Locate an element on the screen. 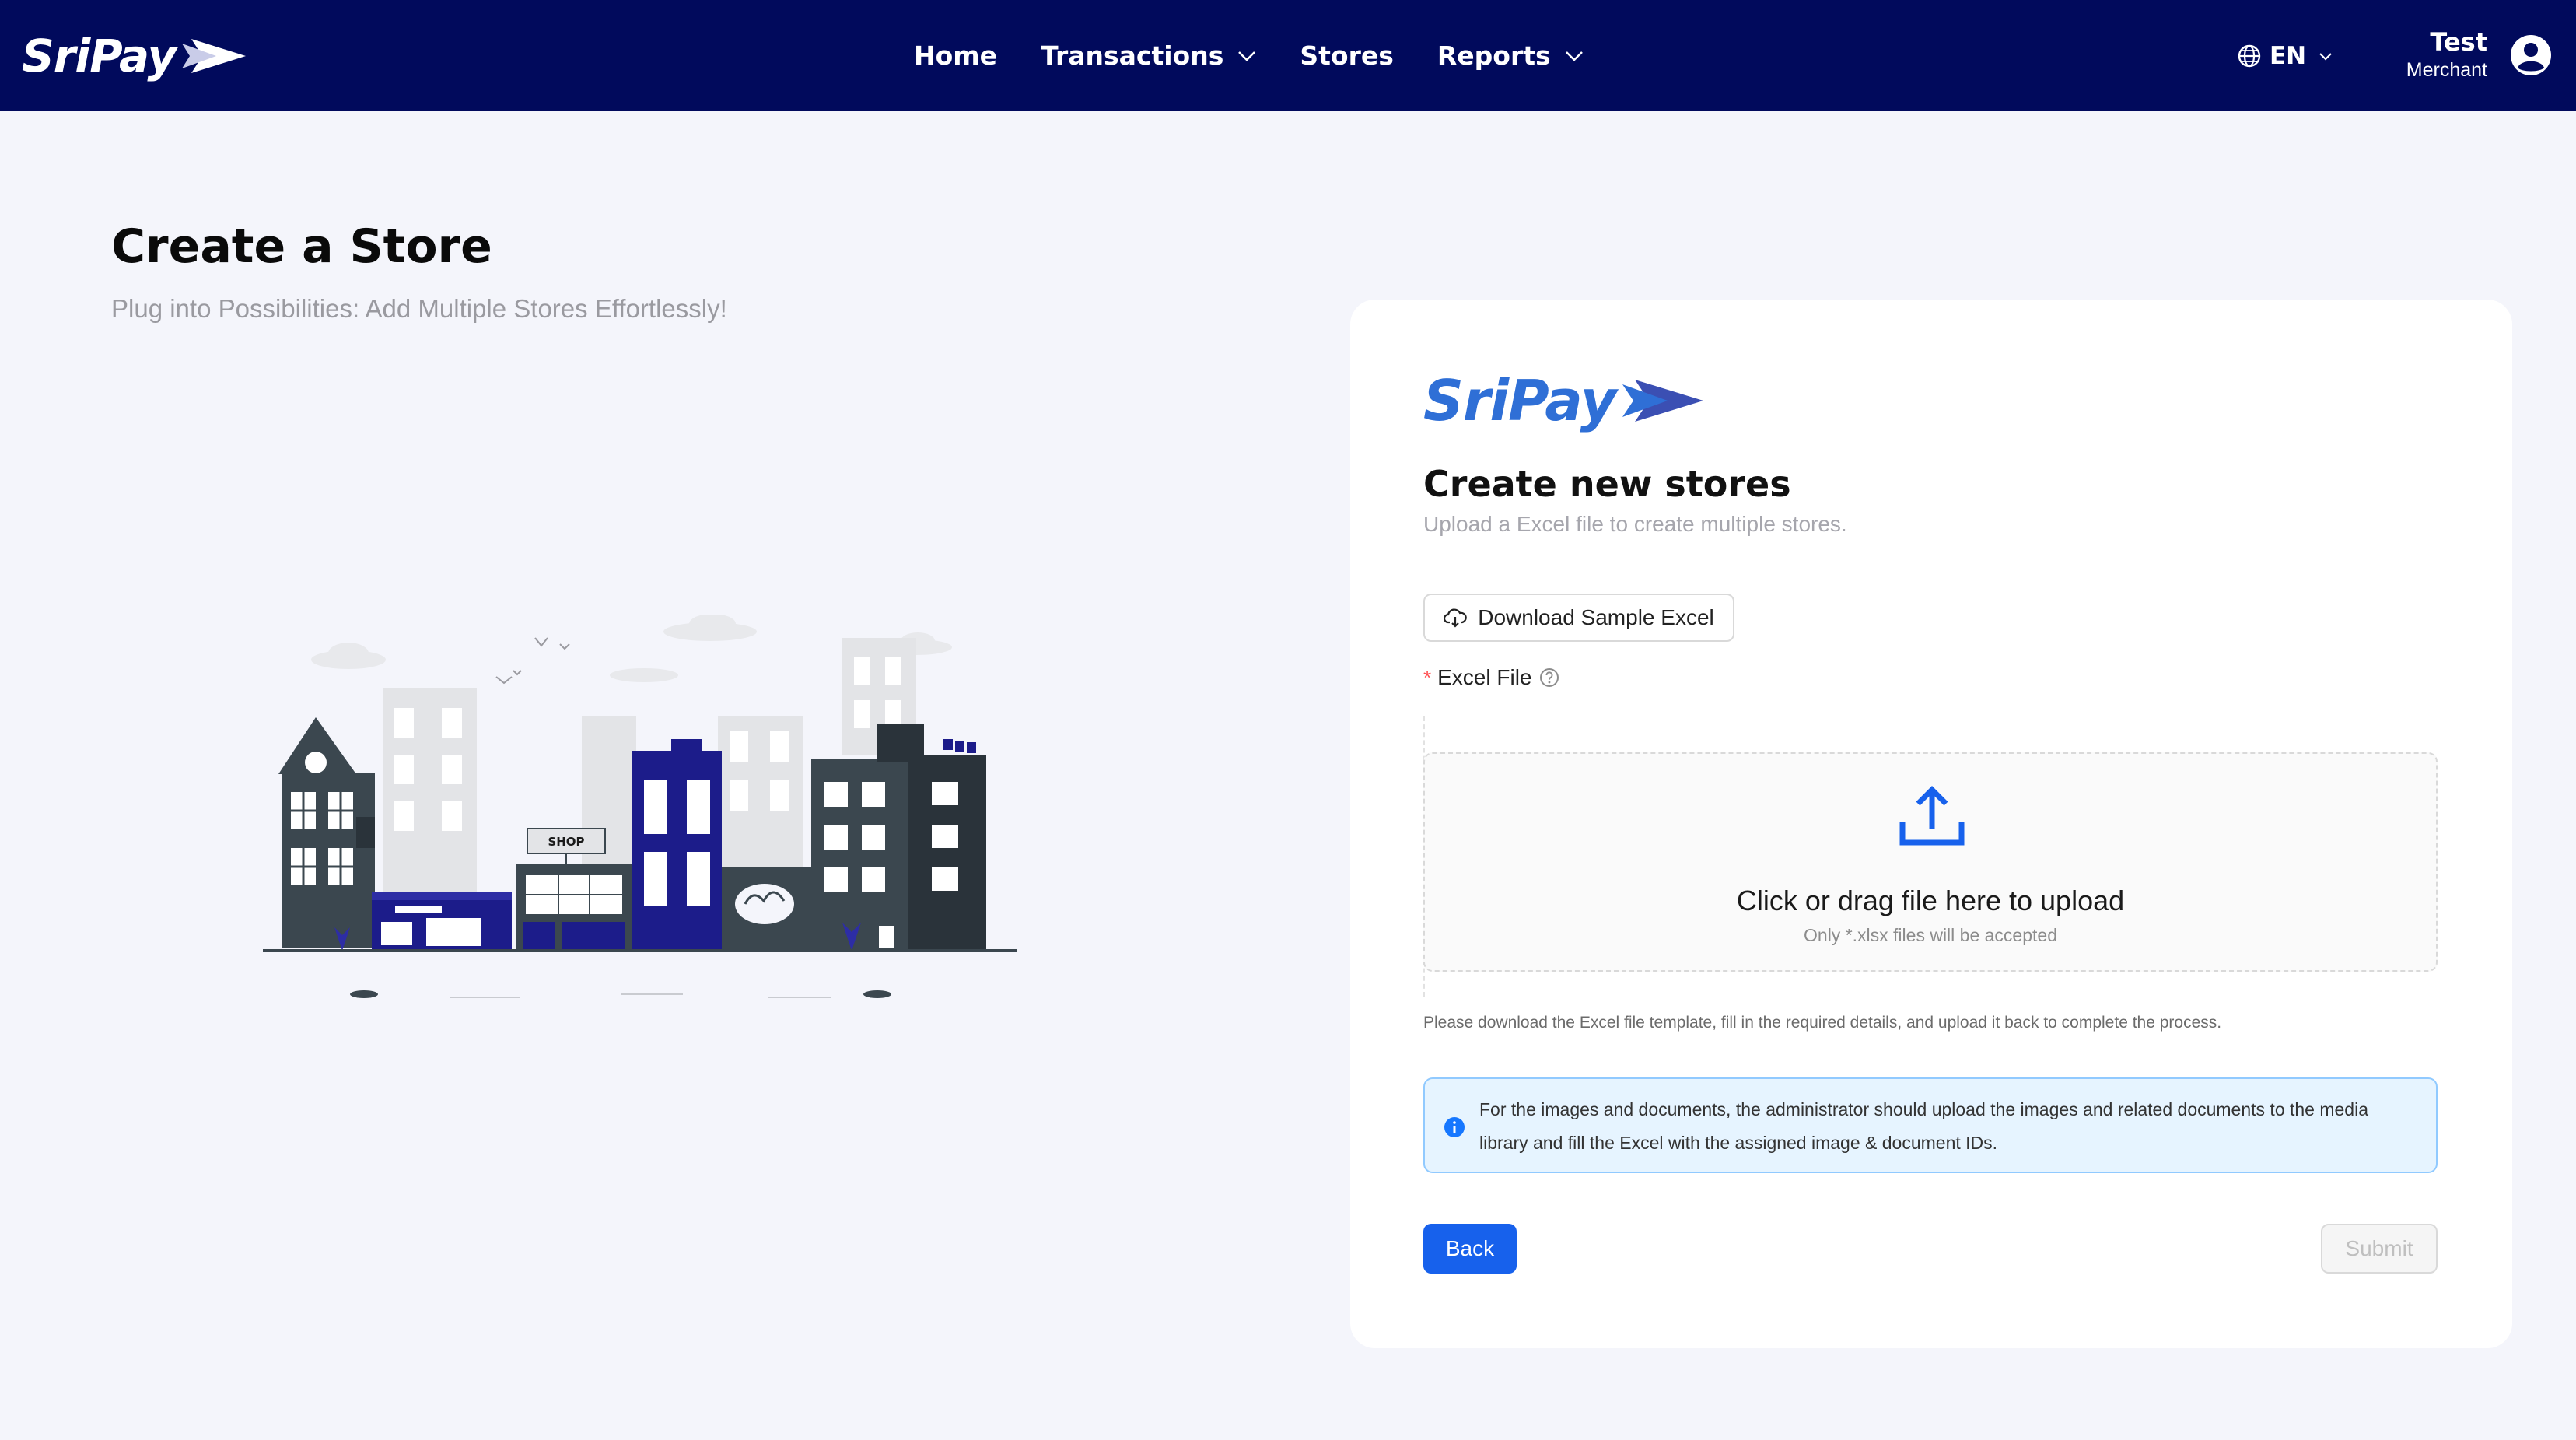 The width and height of the screenshot is (2576, 1440). nav-reports: Reports is located at coordinates (1510, 56).